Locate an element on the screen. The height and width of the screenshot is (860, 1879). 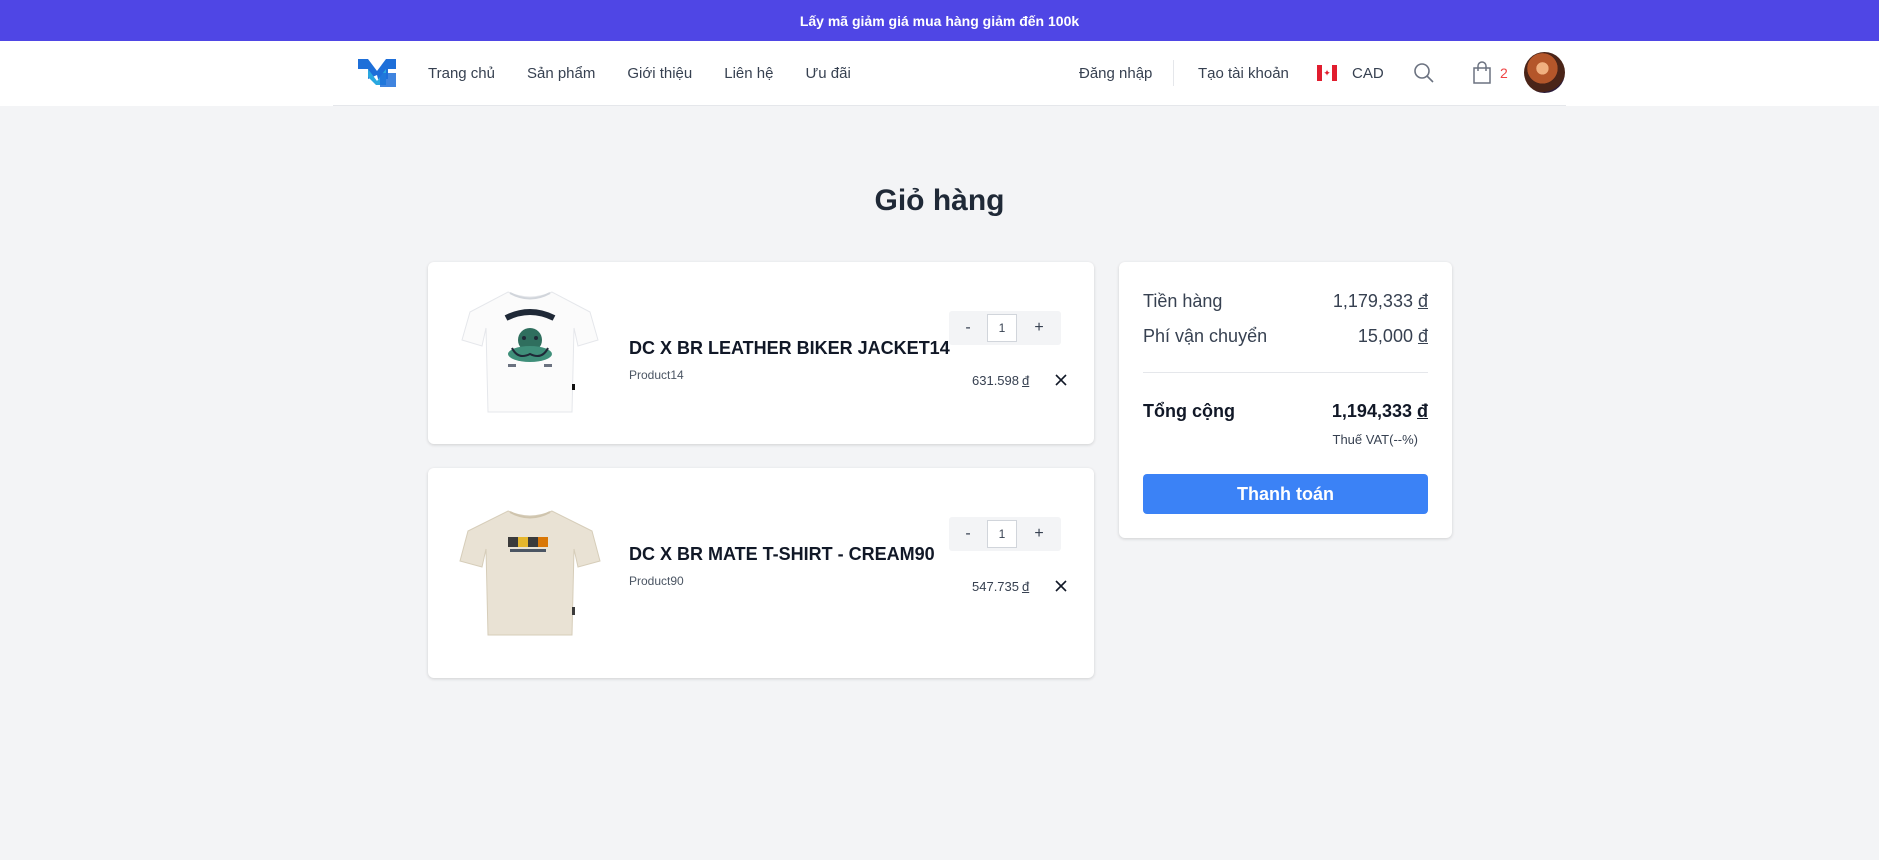
promo-banner: Lấy mã giảm giá mua hàng giảm đến 100k is located at coordinates (939, 20).